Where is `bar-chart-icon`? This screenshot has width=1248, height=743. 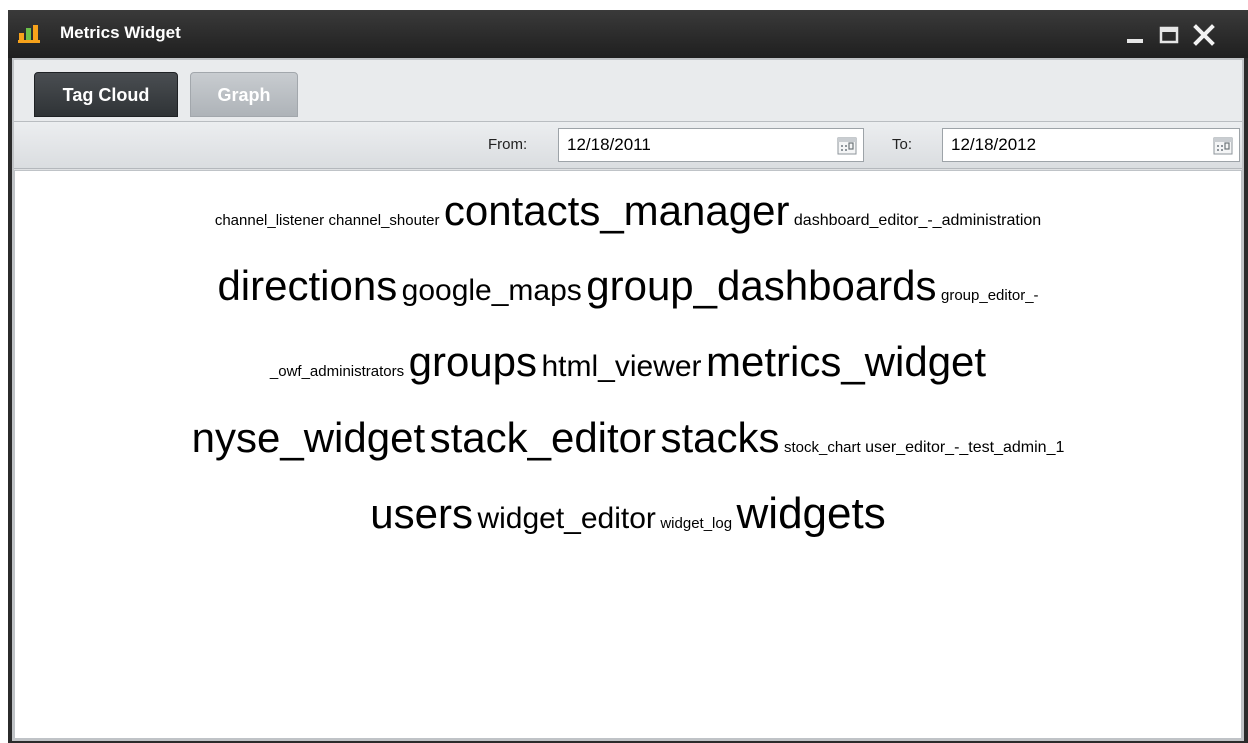
bar-chart-icon is located at coordinates (29, 34).